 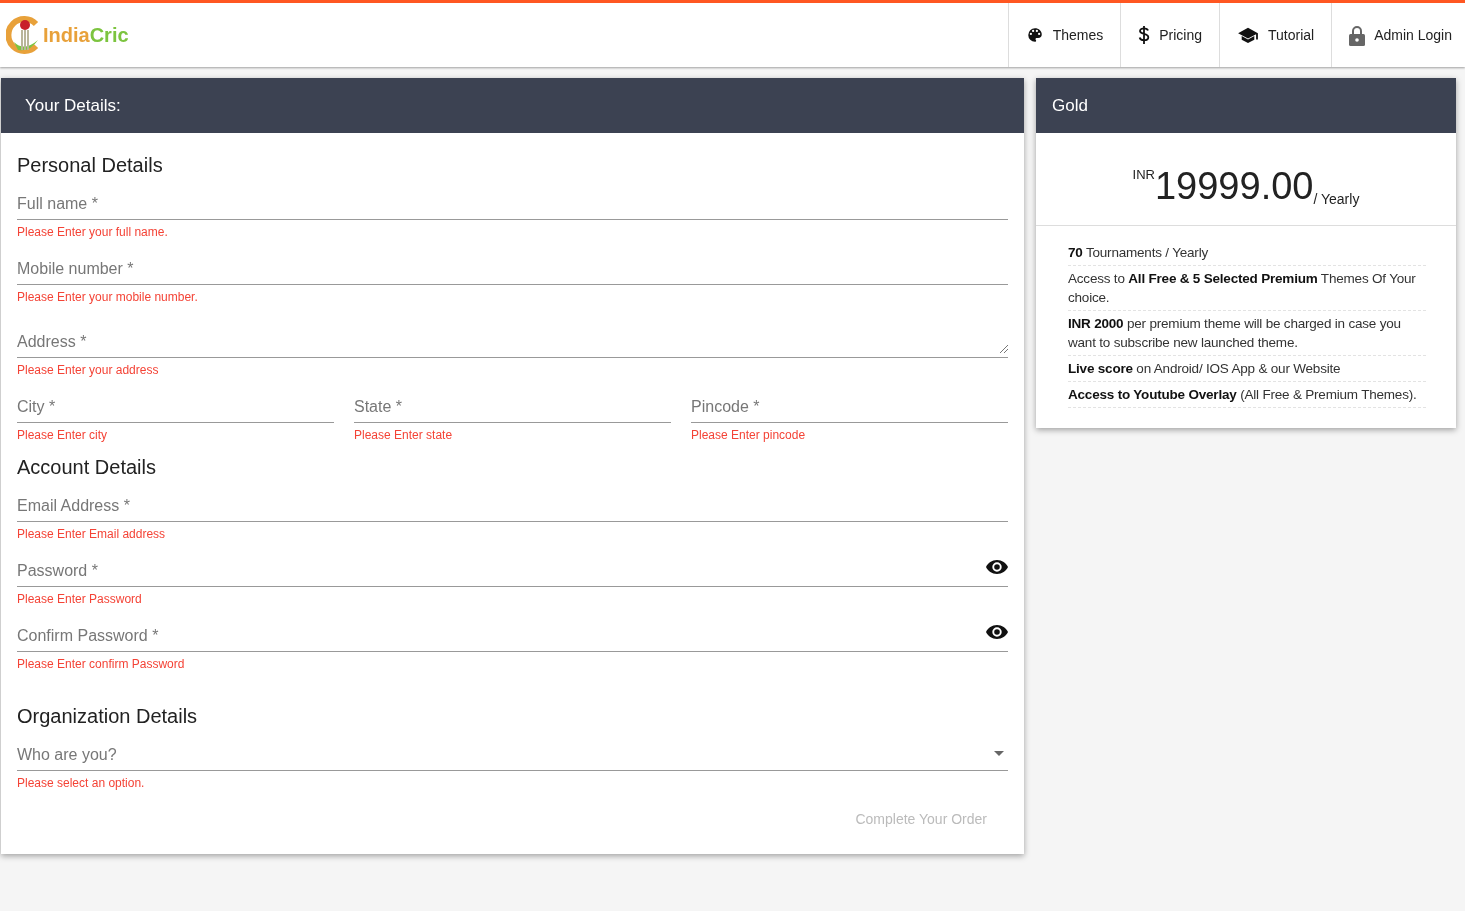 What do you see at coordinates (88, 370) in the screenshot?
I see `error-message: Please Enter your address` at bounding box center [88, 370].